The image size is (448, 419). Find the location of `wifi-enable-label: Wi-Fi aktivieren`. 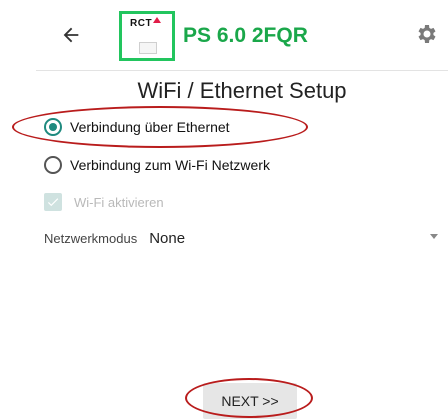

wifi-enable-label: Wi-Fi aktivieren is located at coordinates (119, 202).